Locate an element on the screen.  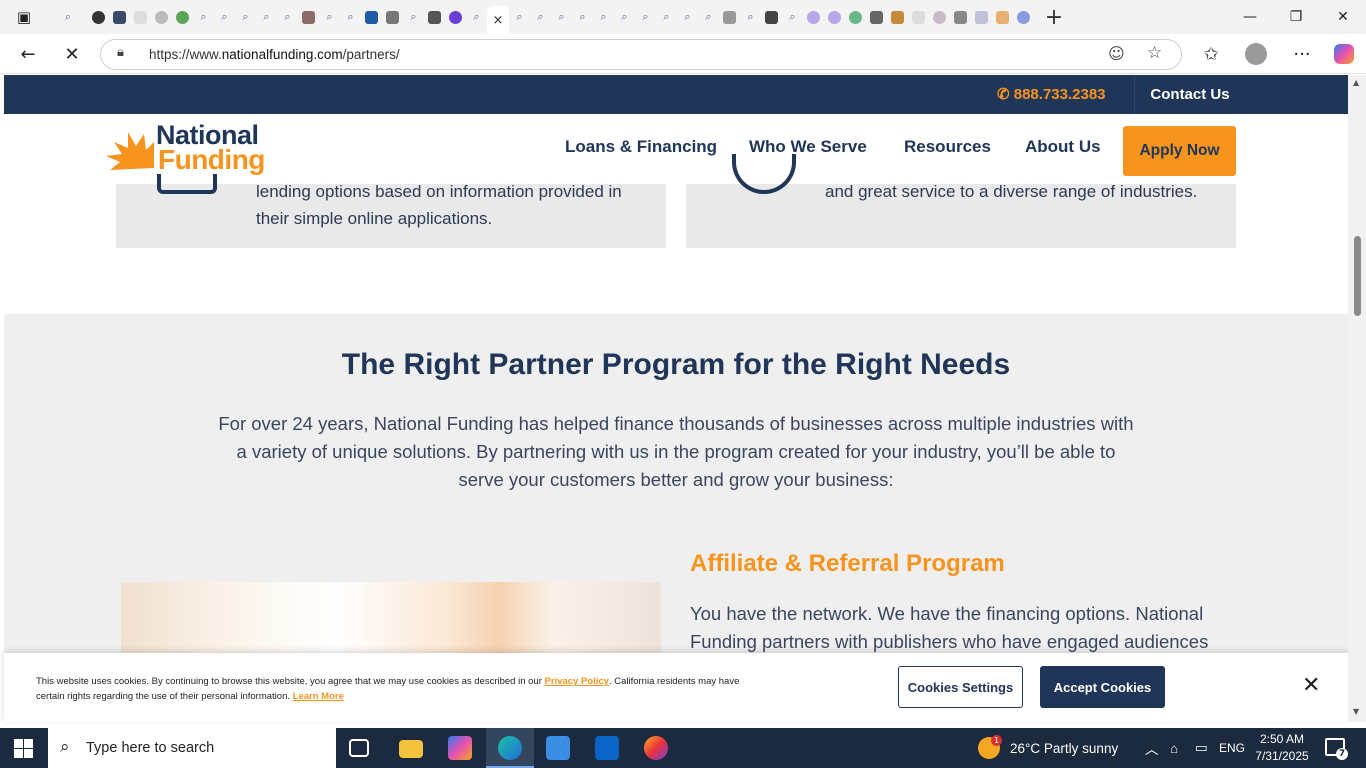
minimize-icon: — is located at coordinates (1250, 17).